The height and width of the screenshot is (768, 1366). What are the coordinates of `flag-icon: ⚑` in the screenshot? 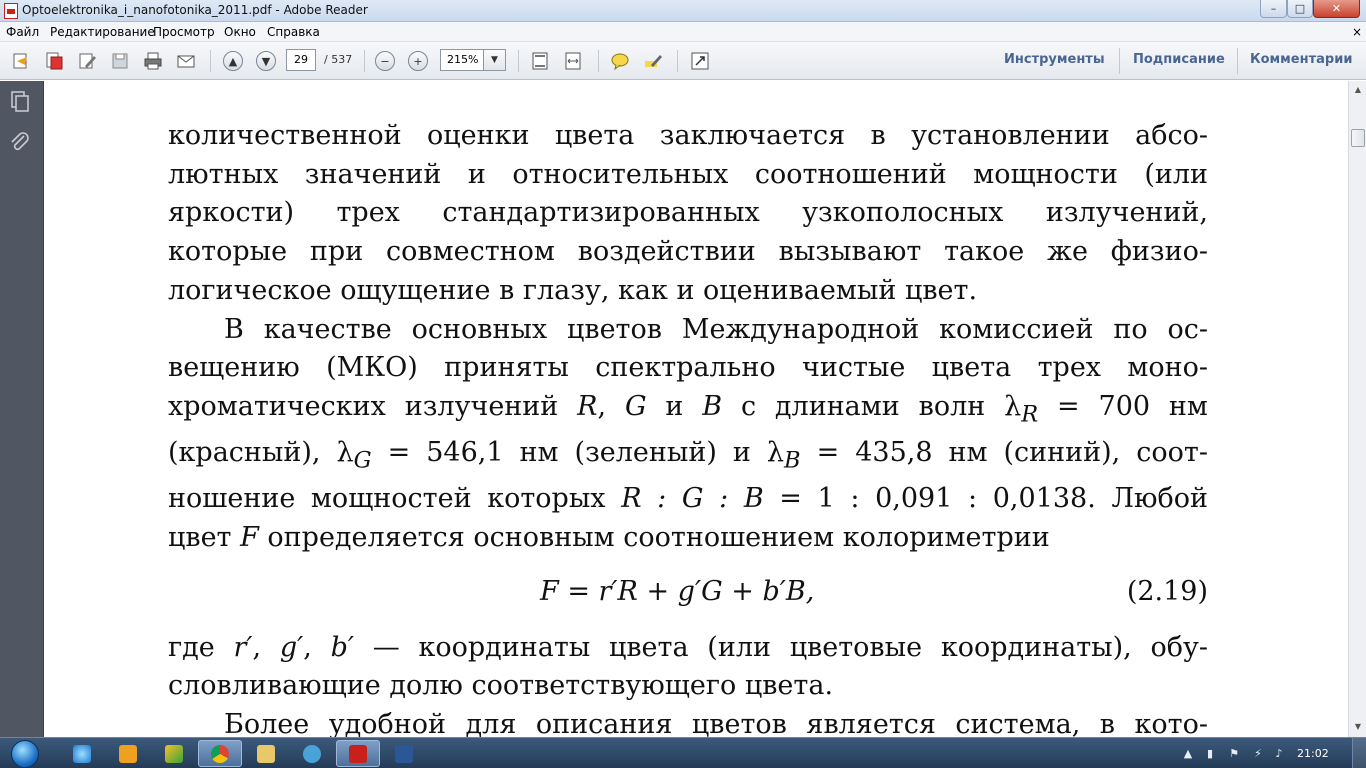 It's located at (1234, 754).